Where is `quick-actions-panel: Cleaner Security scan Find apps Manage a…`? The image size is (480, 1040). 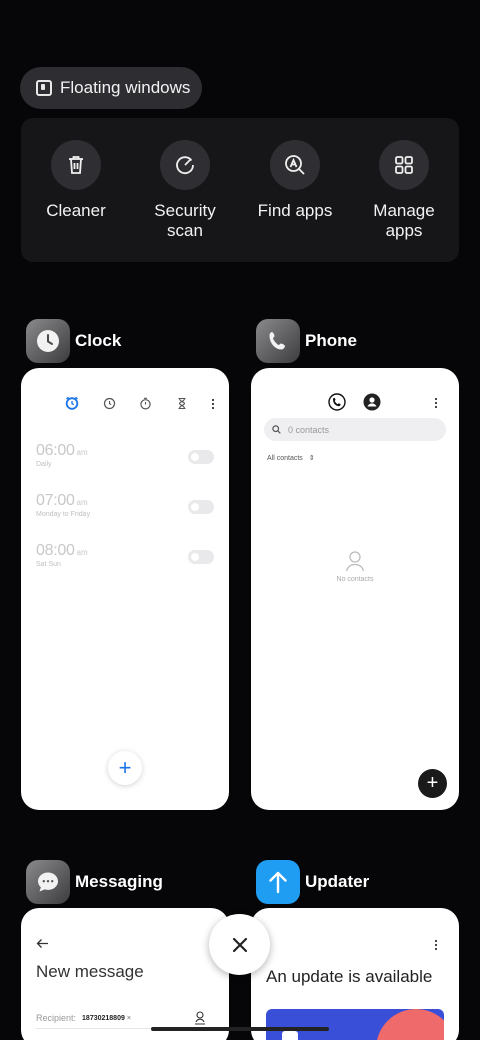
quick-actions-panel: Cleaner Security scan Find apps Manage a… is located at coordinates (240, 190).